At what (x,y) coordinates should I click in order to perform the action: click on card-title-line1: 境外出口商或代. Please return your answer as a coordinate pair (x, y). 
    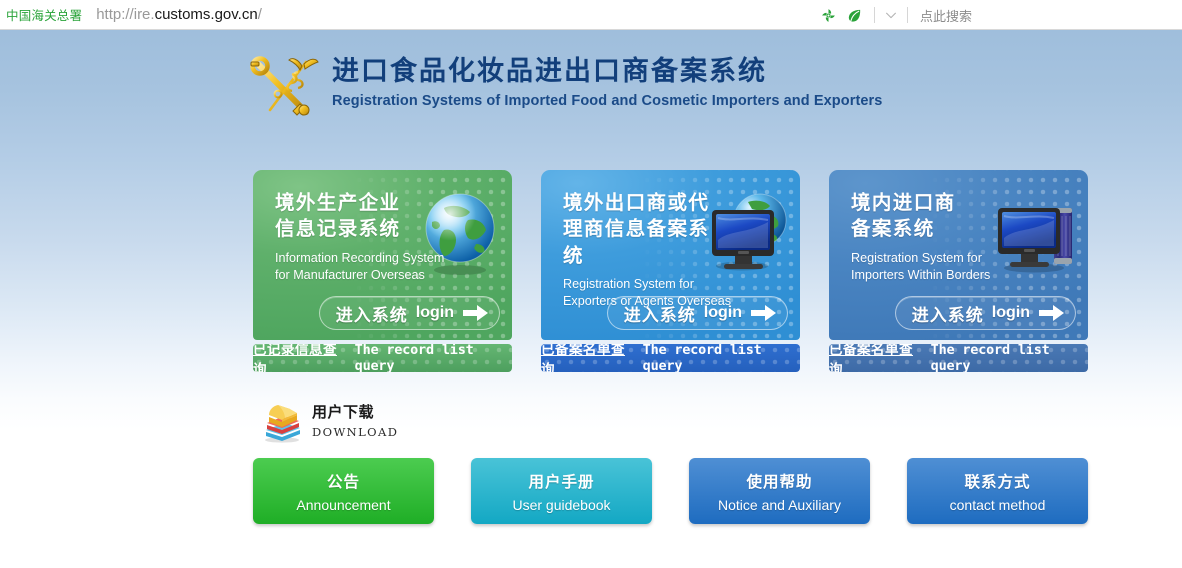
    Looking at the image, I should click on (636, 203).